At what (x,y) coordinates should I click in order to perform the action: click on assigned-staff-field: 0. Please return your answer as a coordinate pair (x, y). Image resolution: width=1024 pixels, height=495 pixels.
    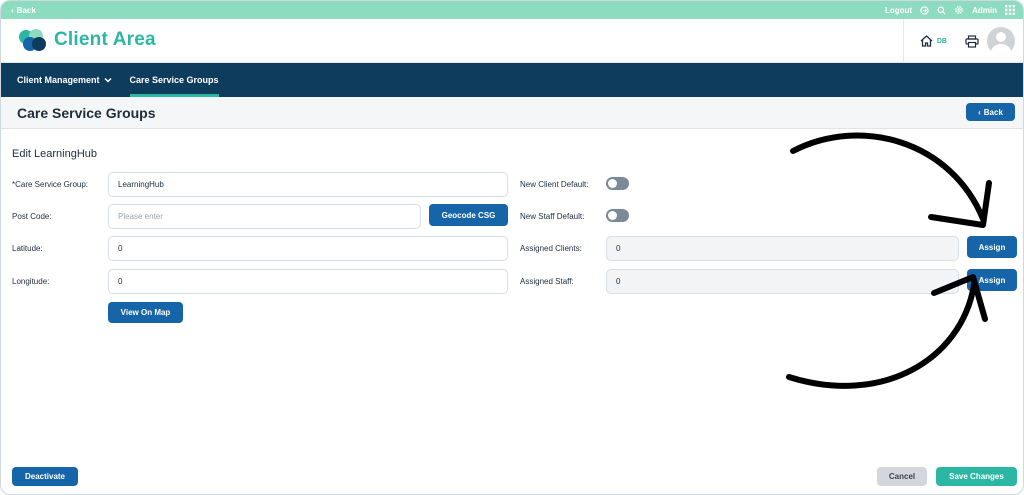
    Looking at the image, I should click on (782, 281).